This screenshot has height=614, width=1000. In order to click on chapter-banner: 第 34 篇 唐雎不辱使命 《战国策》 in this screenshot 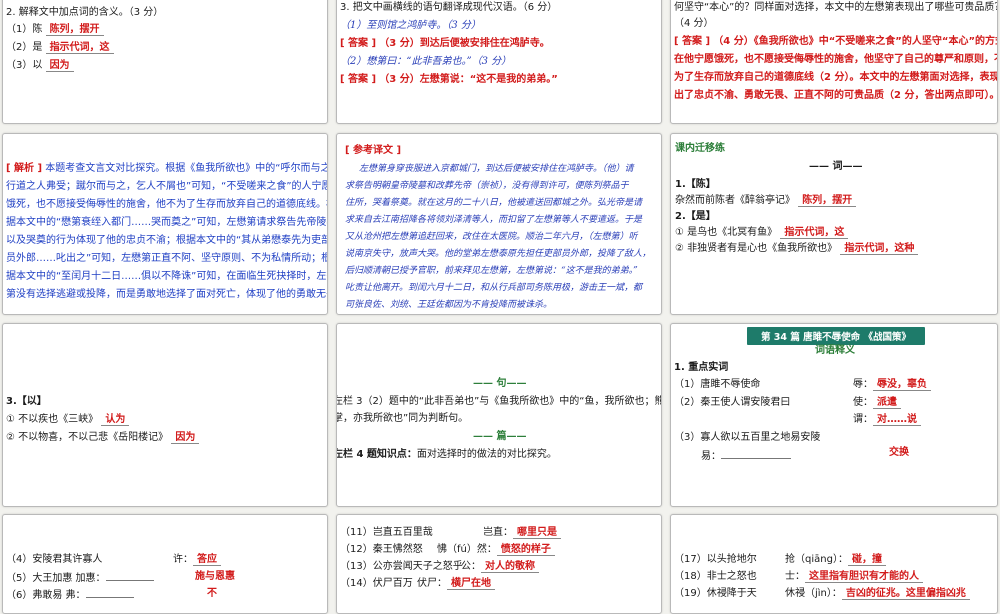, I will do `click(836, 336)`.